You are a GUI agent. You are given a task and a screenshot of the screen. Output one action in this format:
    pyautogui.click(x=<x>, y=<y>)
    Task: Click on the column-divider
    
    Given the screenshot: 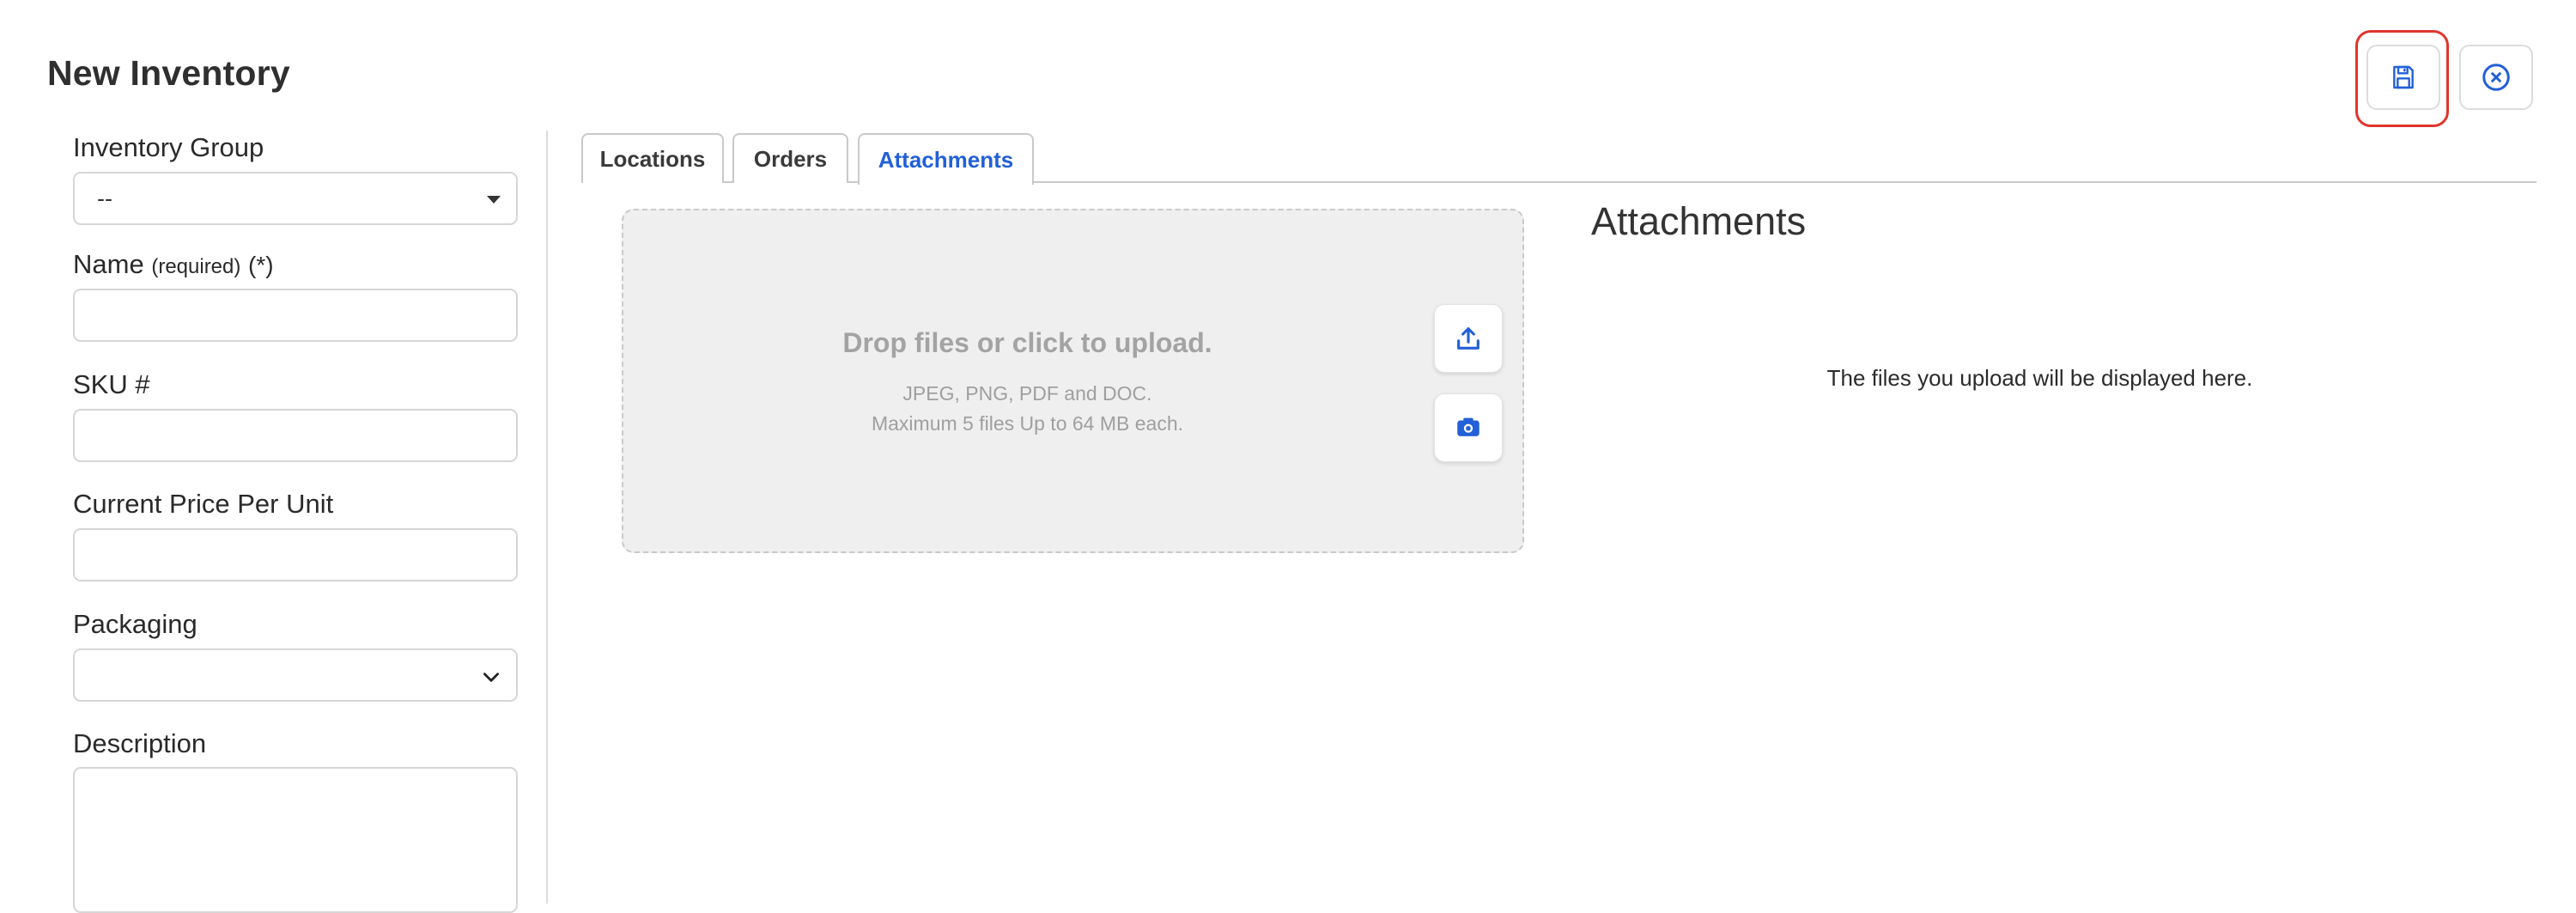 What is the action you would take?
    pyautogui.click(x=547, y=517)
    